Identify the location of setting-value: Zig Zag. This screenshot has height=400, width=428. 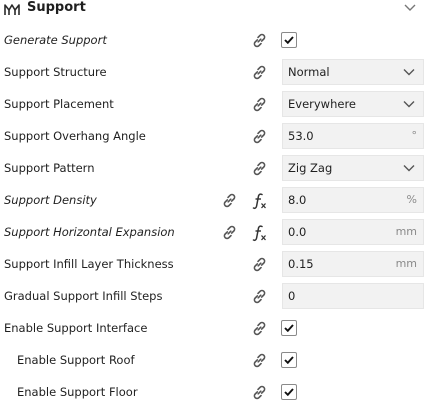
(310, 168).